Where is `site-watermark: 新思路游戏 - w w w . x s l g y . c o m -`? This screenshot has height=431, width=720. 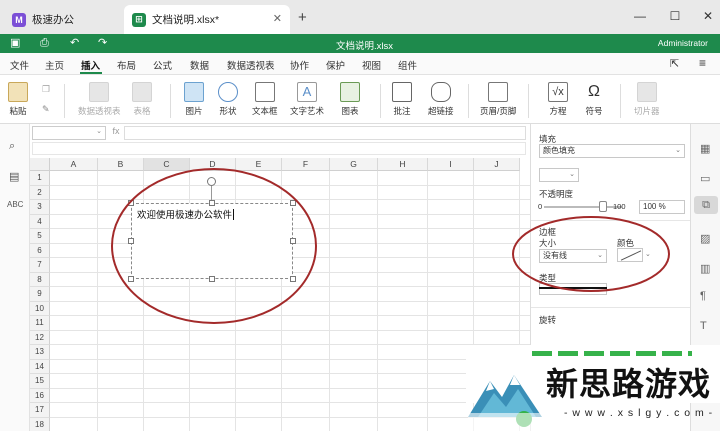 site-watermark: 新思路游戏 - w w w . x s l g y . c o m - is located at coordinates (593, 388).